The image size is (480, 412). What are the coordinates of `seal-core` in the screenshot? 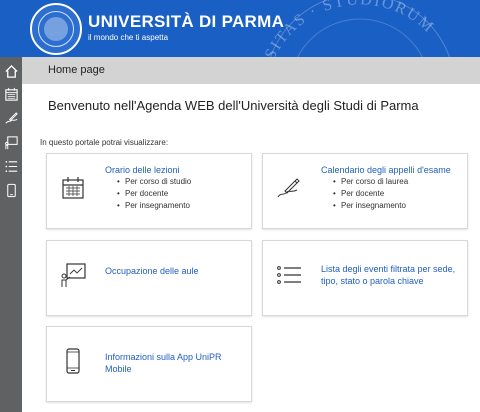 It's located at (56, 29).